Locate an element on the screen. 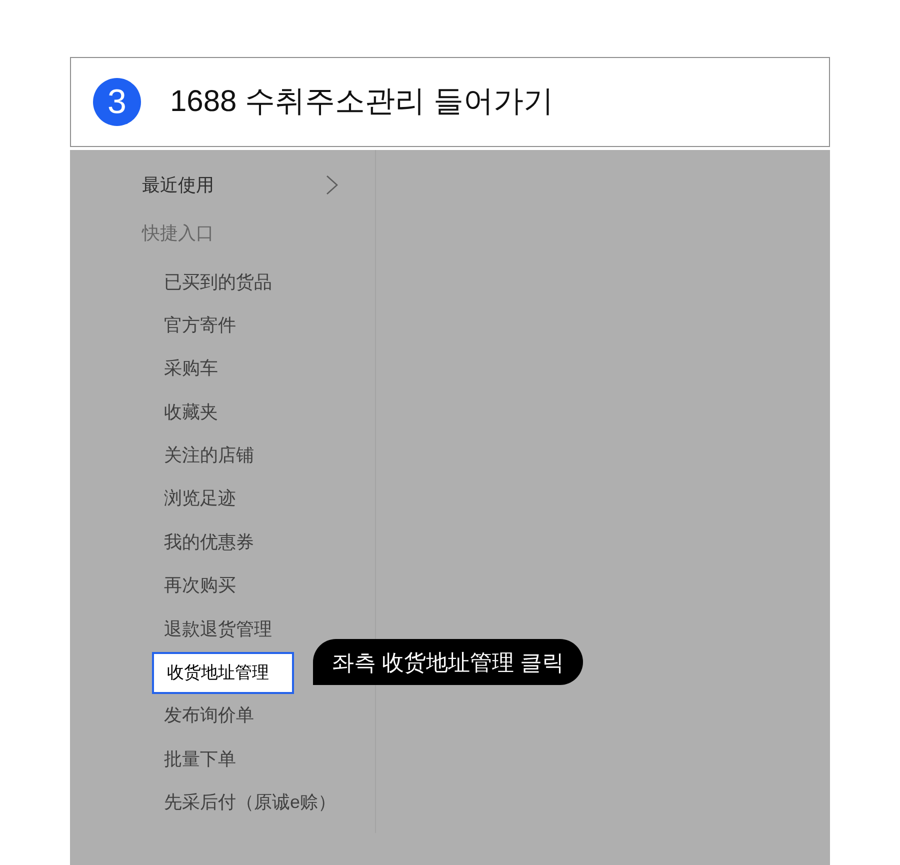 The image size is (900, 865). recent-menu-item: 最近使用 is located at coordinates (241, 185).